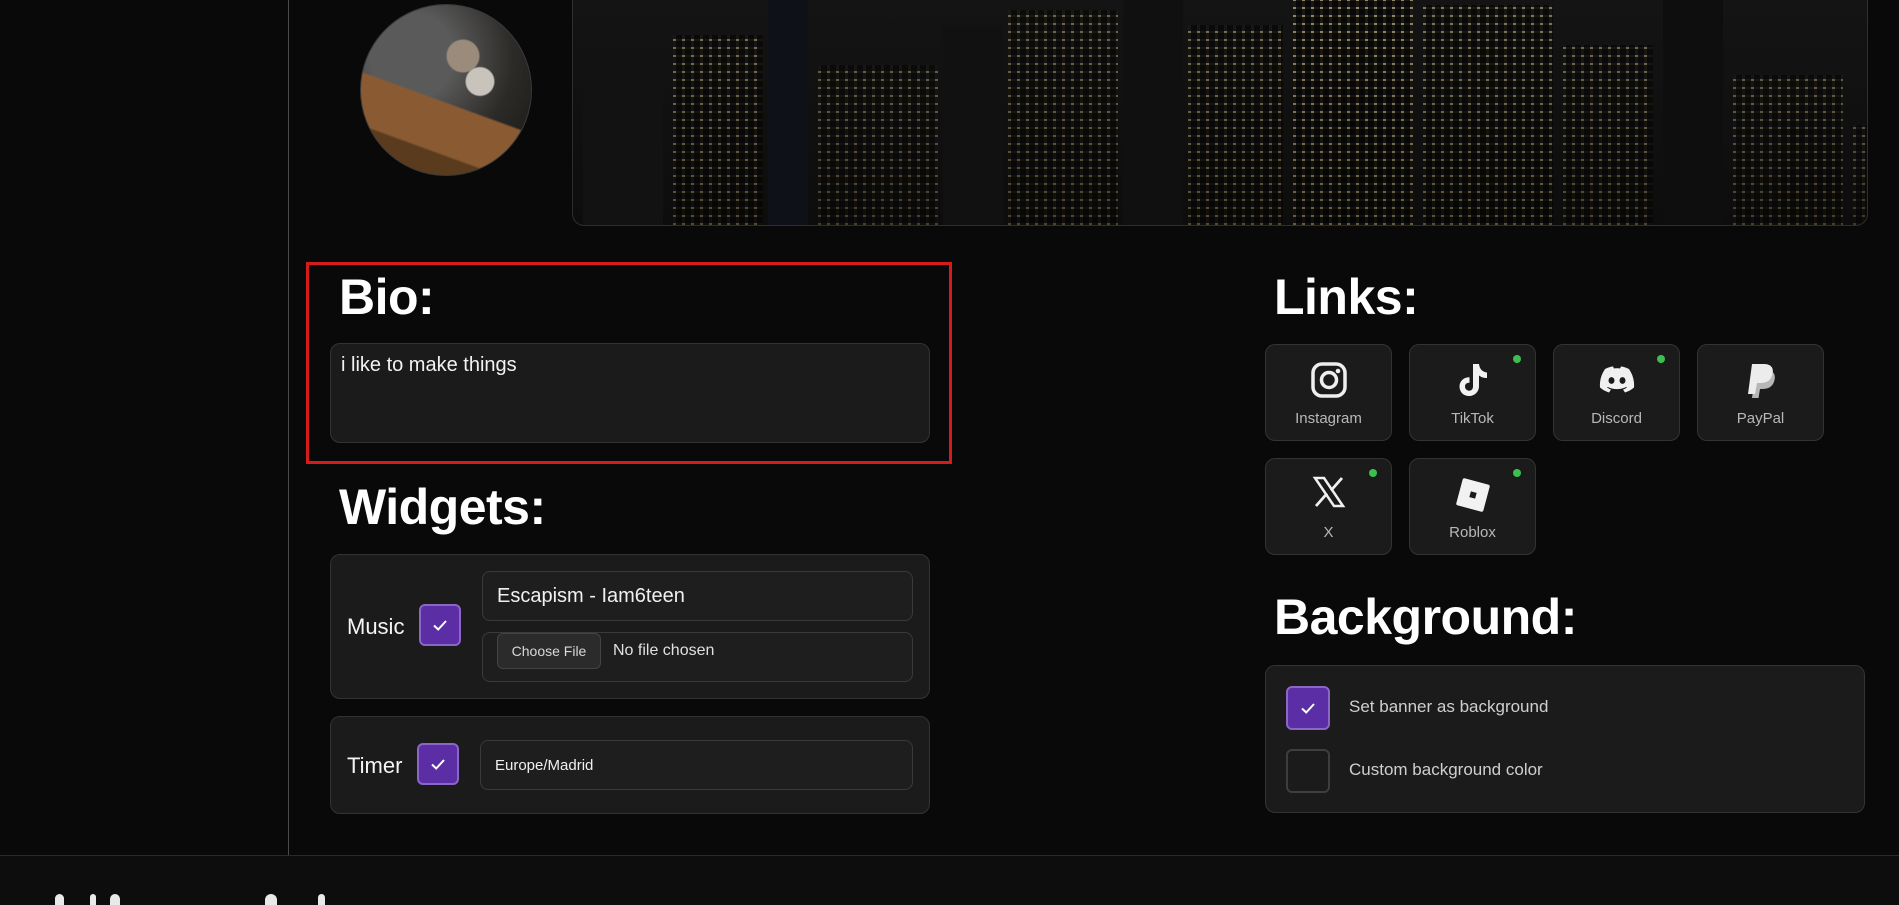 This screenshot has height=905, width=1899. I want to click on widgets-heading: Widgets:, so click(442, 507).